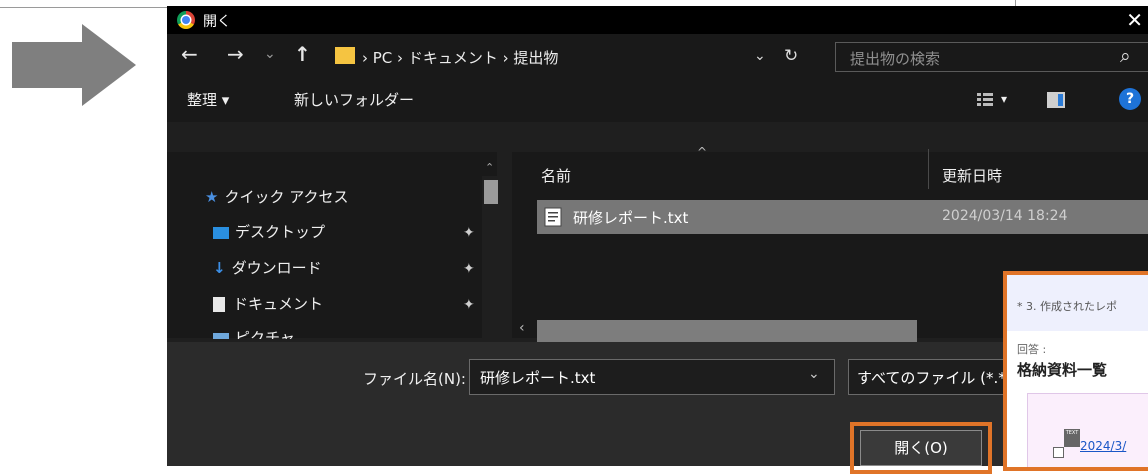  Describe the element at coordinates (276, 268) in the screenshot. I see `sidebar-item-label: ダウンロード` at that location.